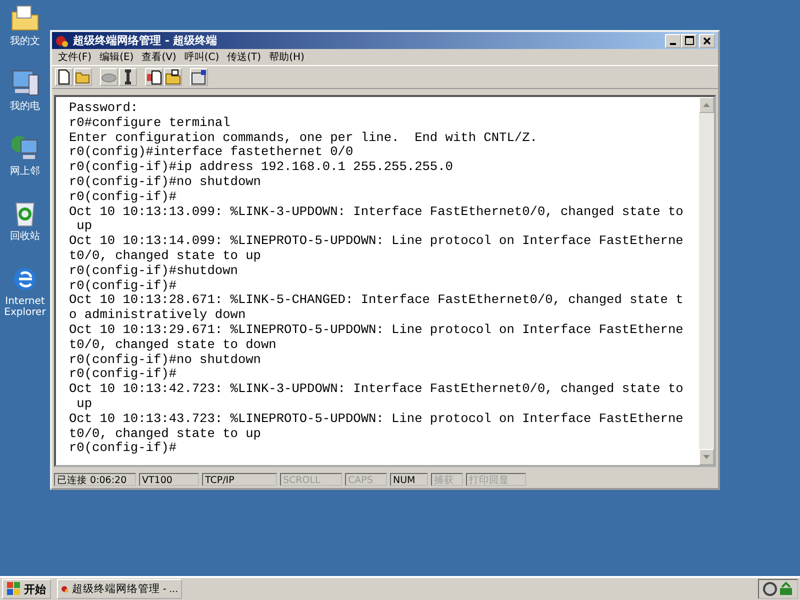 The image size is (800, 600). I want to click on menu-item: 编辑(E), so click(117, 57).